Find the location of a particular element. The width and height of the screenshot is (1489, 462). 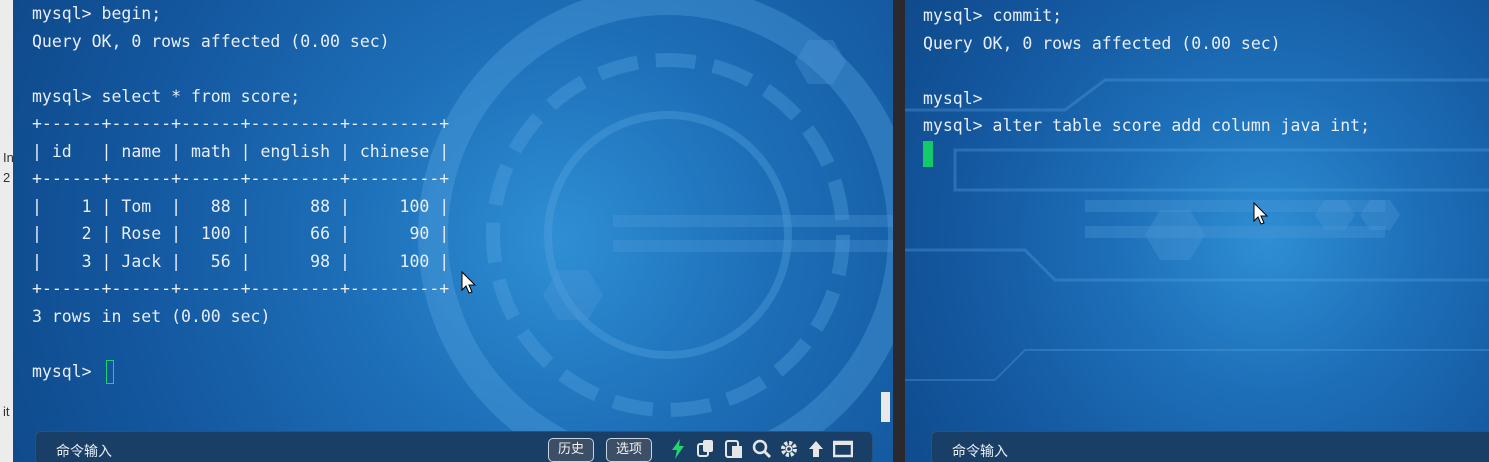

prompt-line is located at coordinates (1146, 153).